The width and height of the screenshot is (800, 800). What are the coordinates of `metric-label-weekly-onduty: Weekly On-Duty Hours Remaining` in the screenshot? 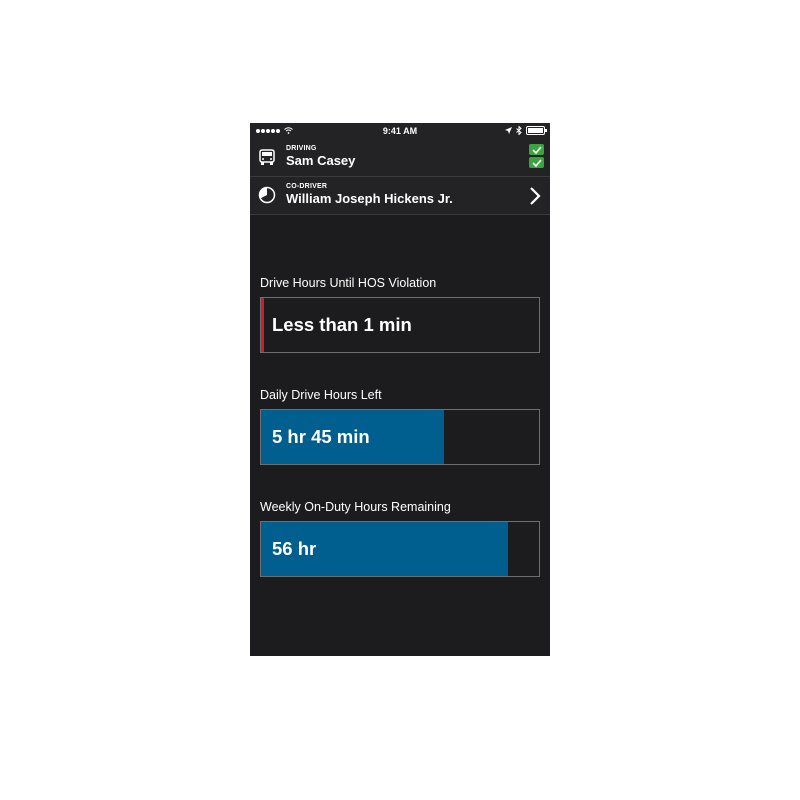 It's located at (355, 507).